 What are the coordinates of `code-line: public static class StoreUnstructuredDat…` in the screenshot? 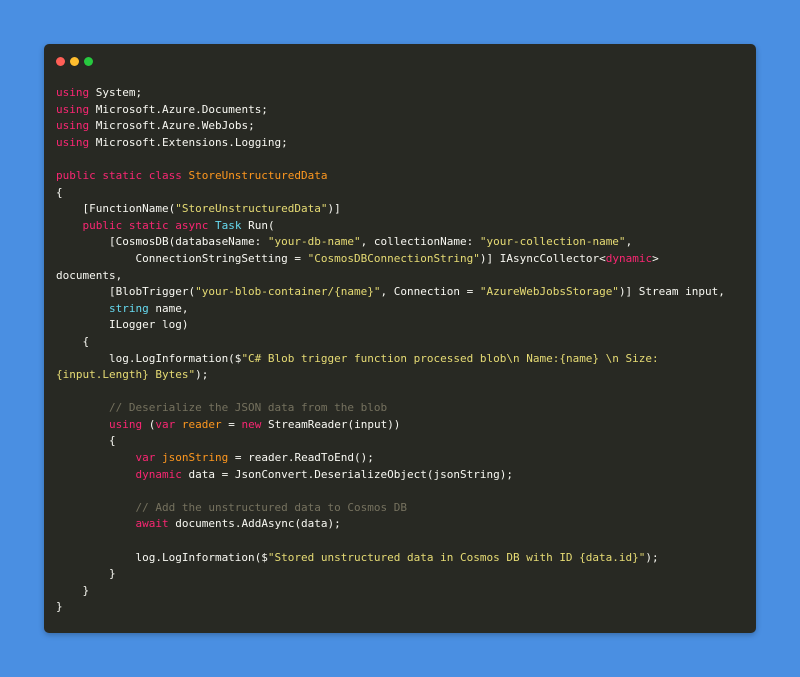 It's located at (390, 176).